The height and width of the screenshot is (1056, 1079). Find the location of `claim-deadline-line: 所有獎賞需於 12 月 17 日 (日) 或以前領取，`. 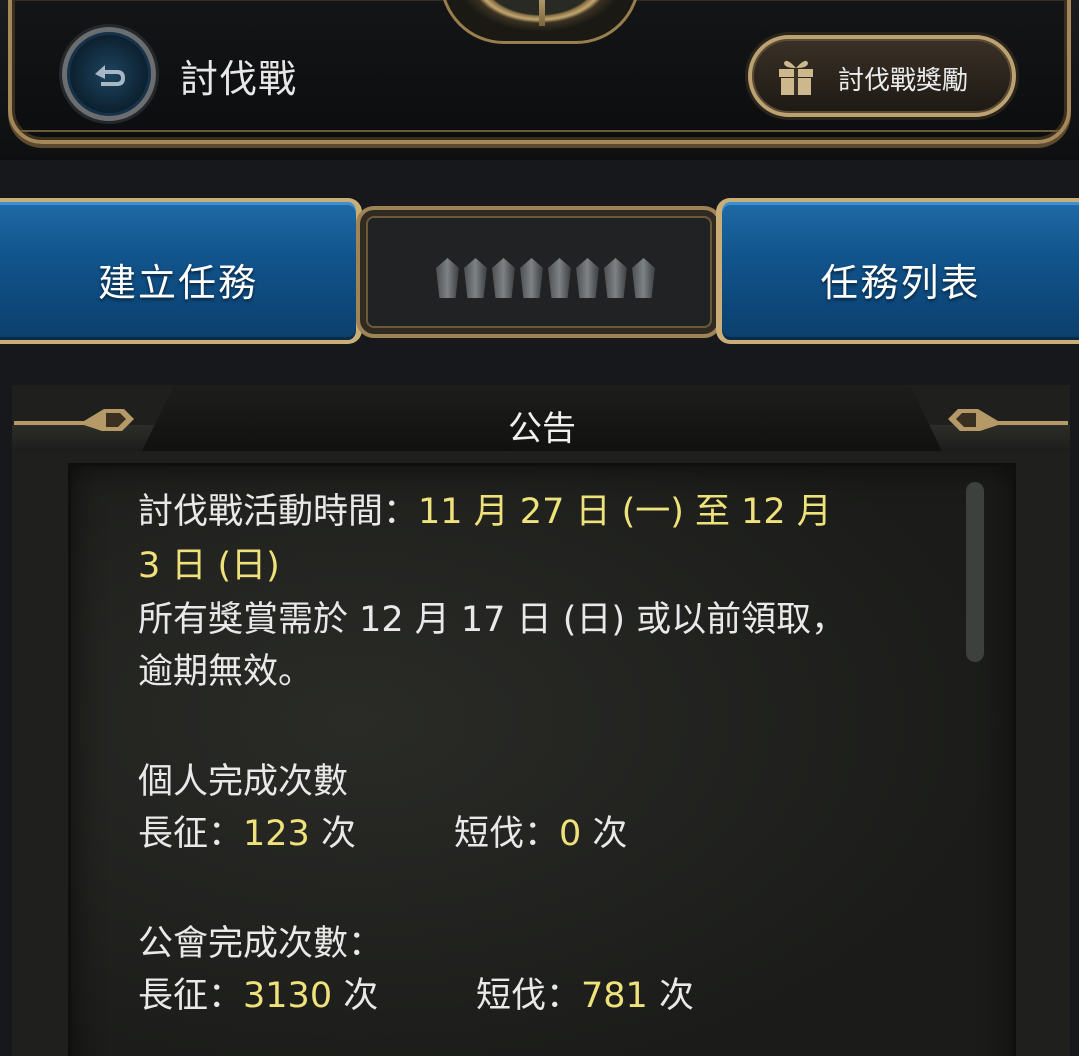

claim-deadline-line: 所有獎賞需於 12 月 17 日 (日) 或以前領取， is located at coordinates (492, 620).